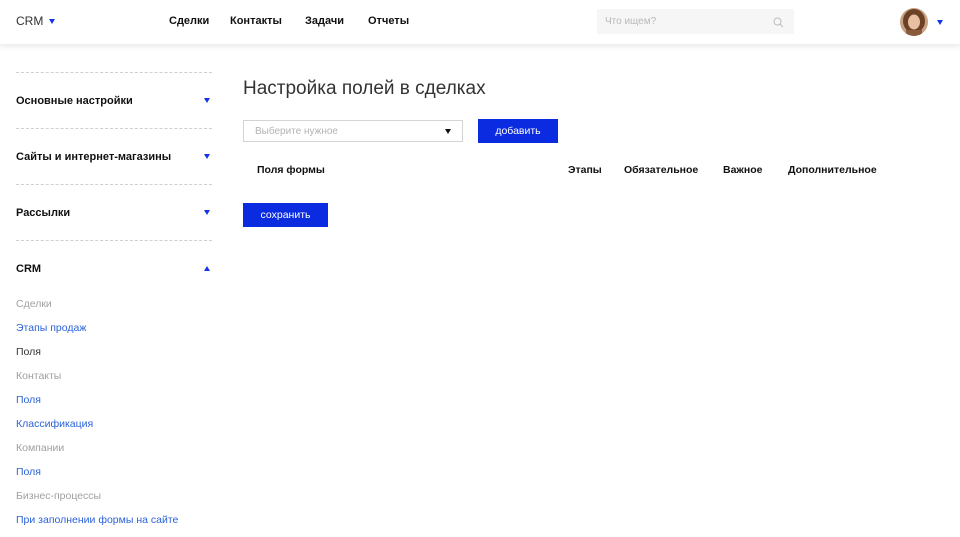  Describe the element at coordinates (30, 21) in the screenshot. I see `brand-label: CRM` at that location.